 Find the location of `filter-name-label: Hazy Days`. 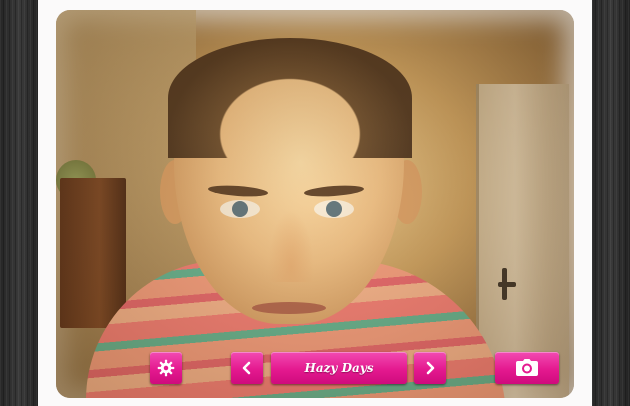

filter-name-label: Hazy Days is located at coordinates (339, 368).